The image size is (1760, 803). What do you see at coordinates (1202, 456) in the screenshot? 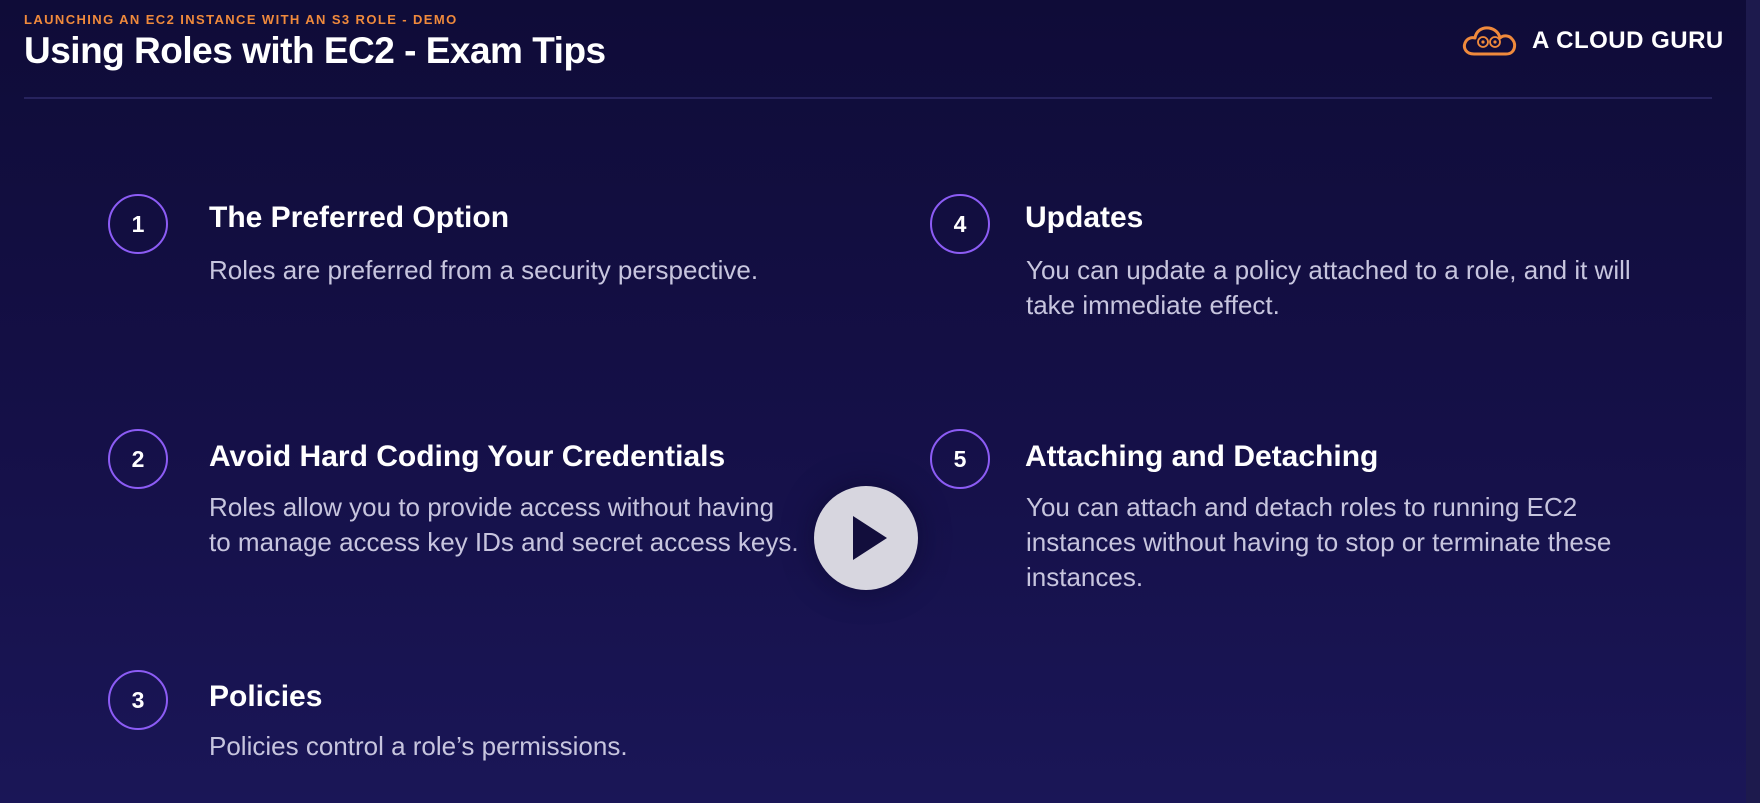
I see `tip-heading: Attaching and Detaching` at bounding box center [1202, 456].